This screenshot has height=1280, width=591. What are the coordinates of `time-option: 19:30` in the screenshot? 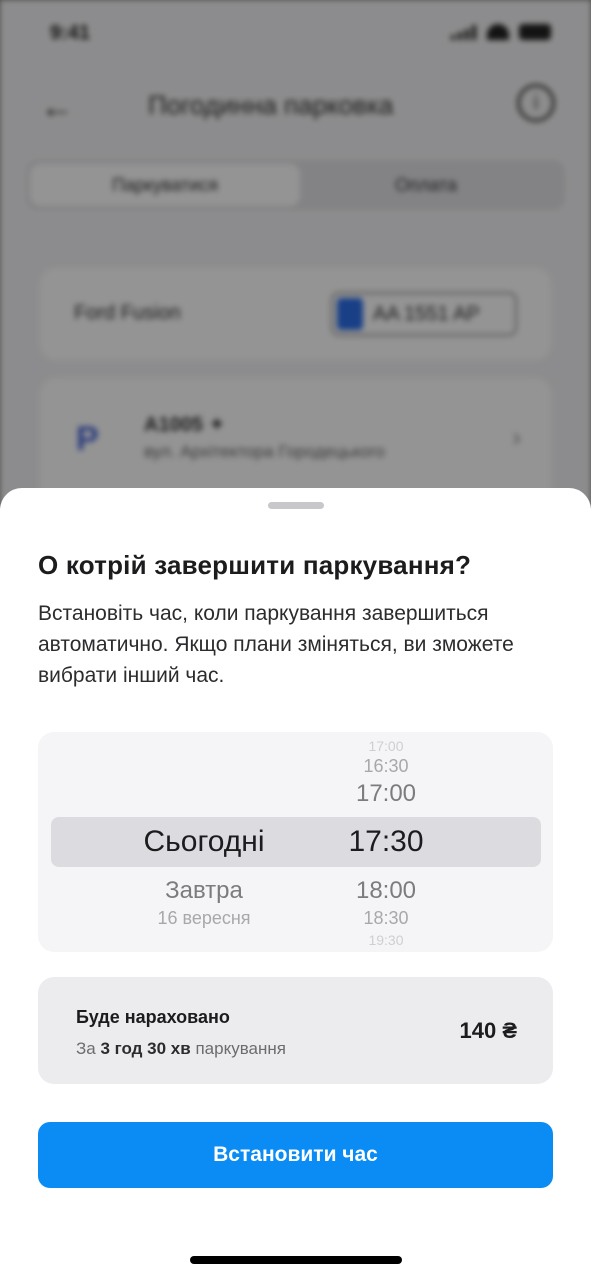 It's located at (386, 940).